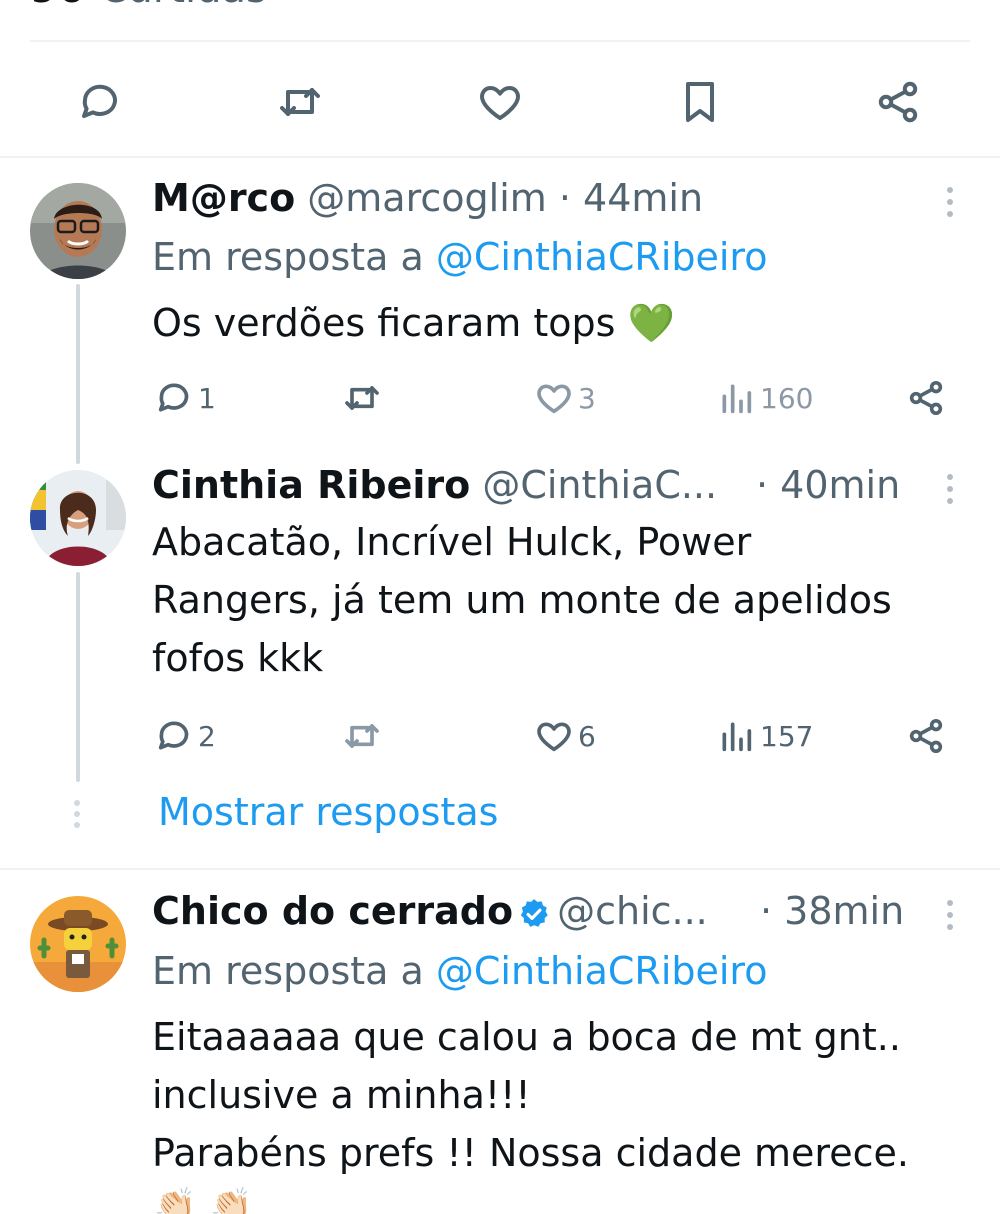 The width and height of the screenshot is (1000, 1214). What do you see at coordinates (238, 658) in the screenshot?
I see `tweet-line: fofos kkk` at bounding box center [238, 658].